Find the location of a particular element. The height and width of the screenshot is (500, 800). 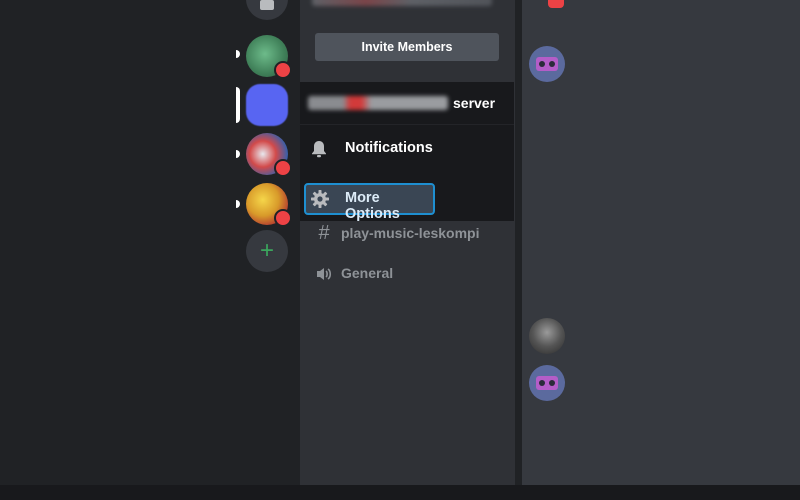

context-menu-header: server is located at coordinates (407, 103).